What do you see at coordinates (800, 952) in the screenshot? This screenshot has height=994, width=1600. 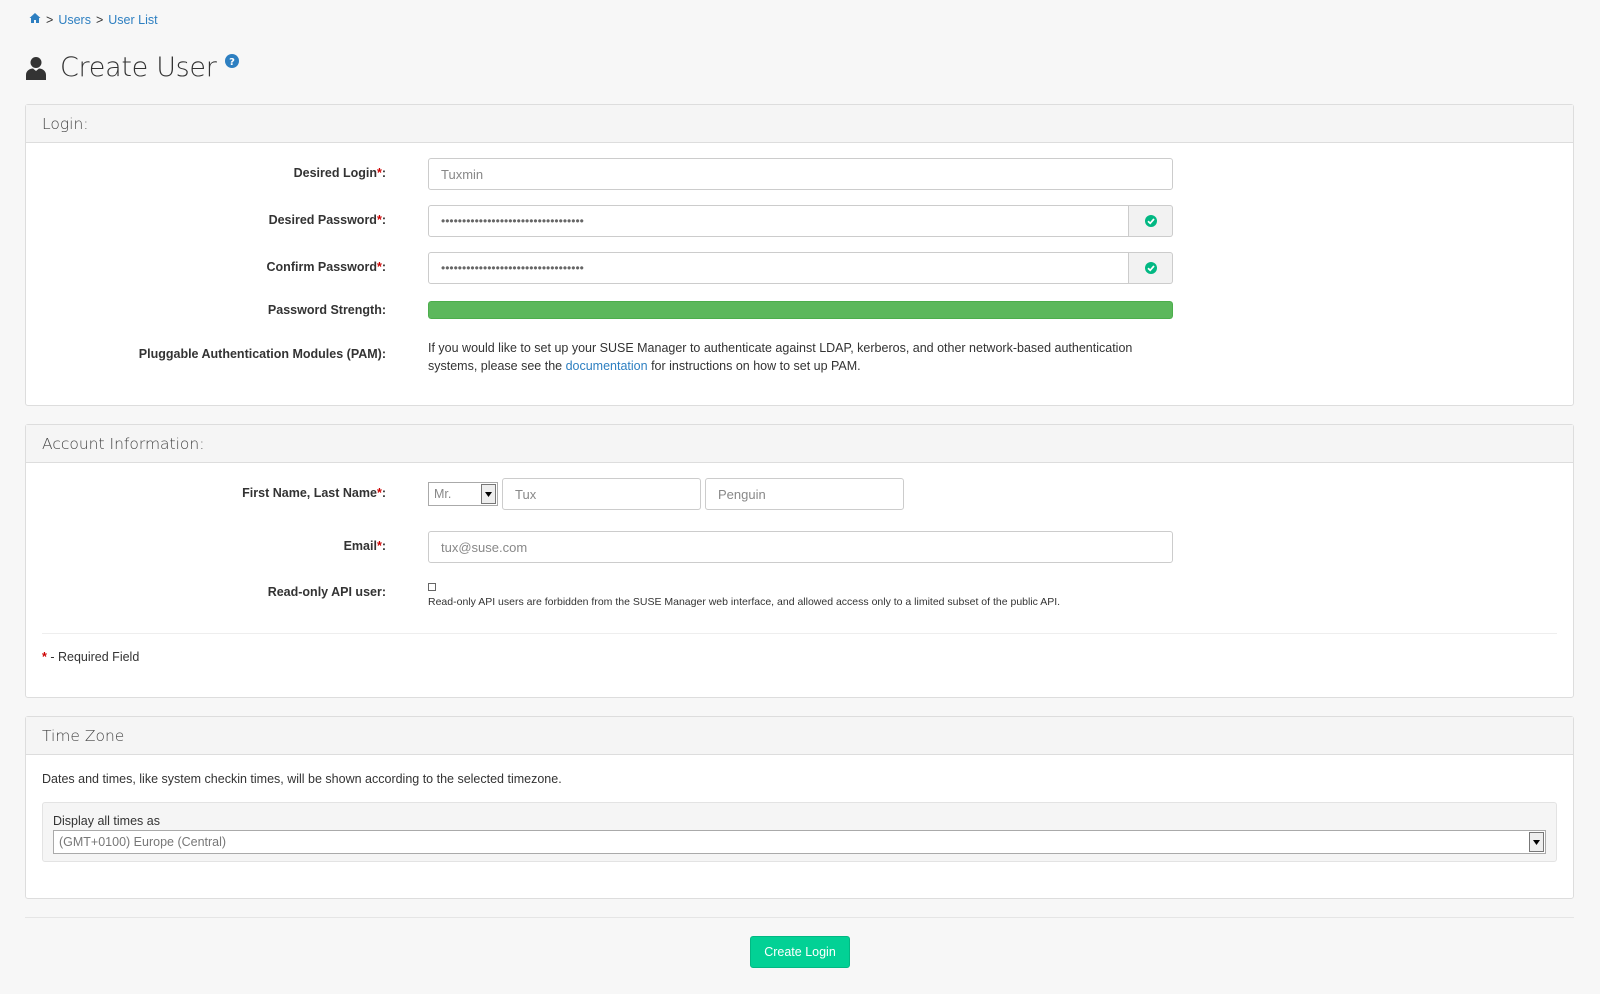 I see `create-login-button: Create Login` at bounding box center [800, 952].